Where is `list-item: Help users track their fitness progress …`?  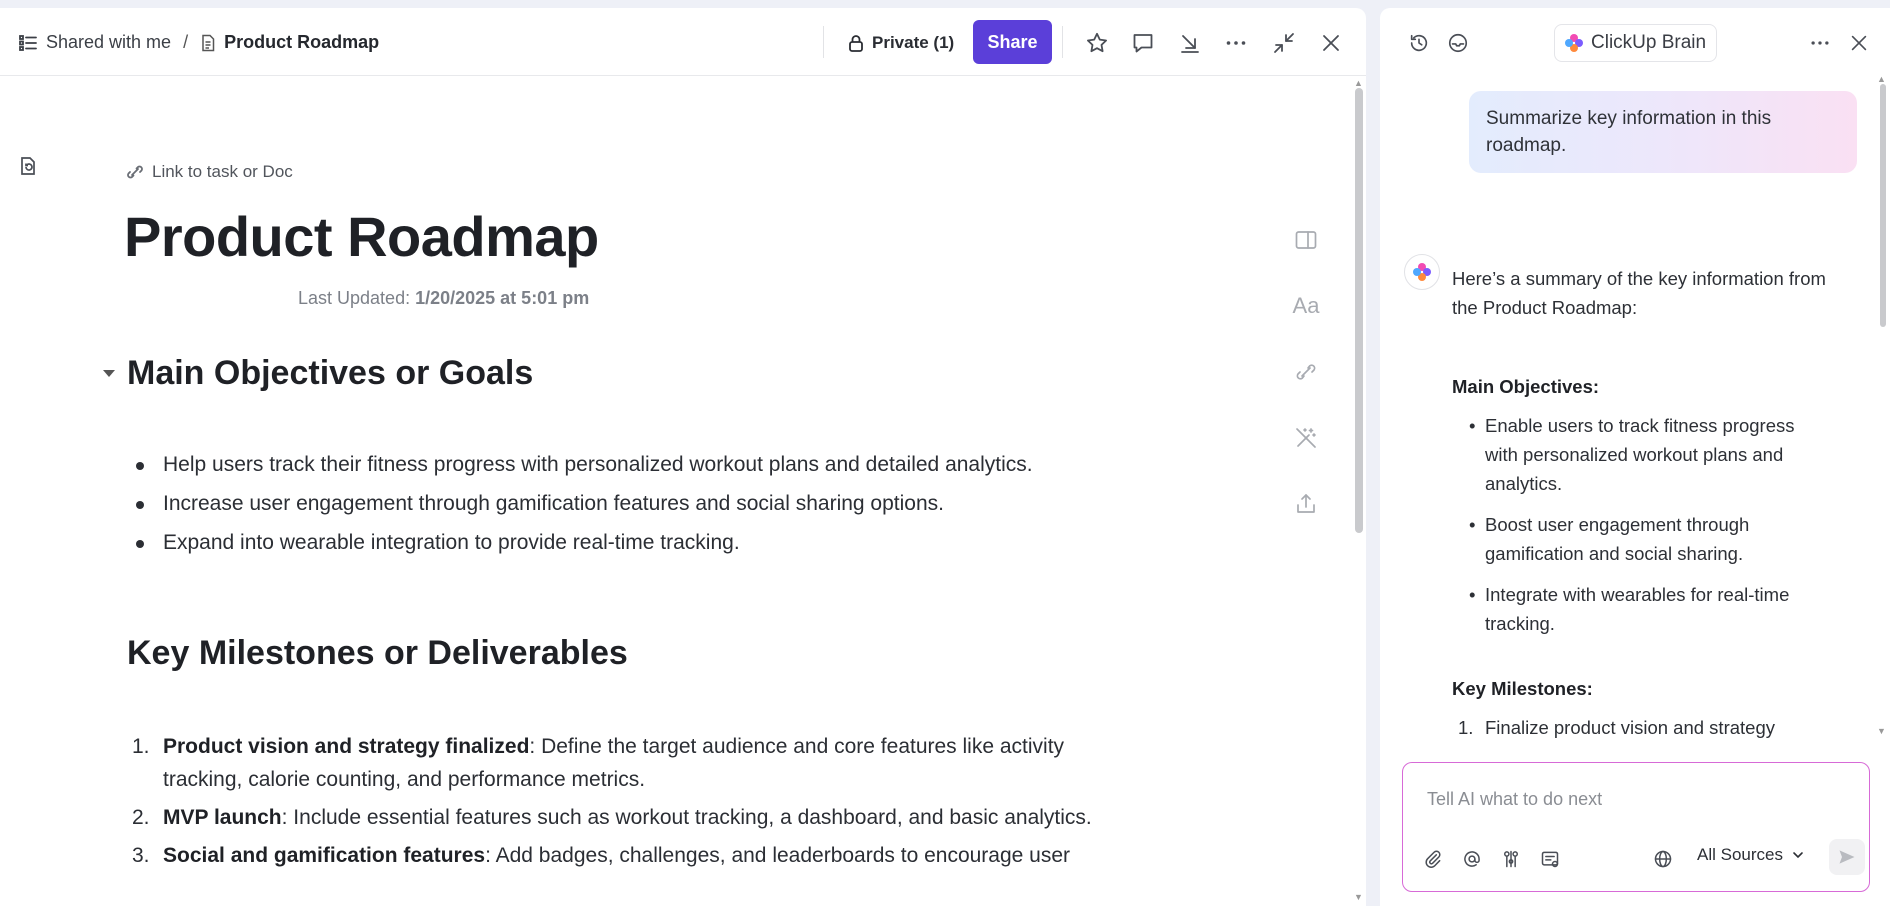
list-item: Help users track their fitness progress … is located at coordinates (582, 469).